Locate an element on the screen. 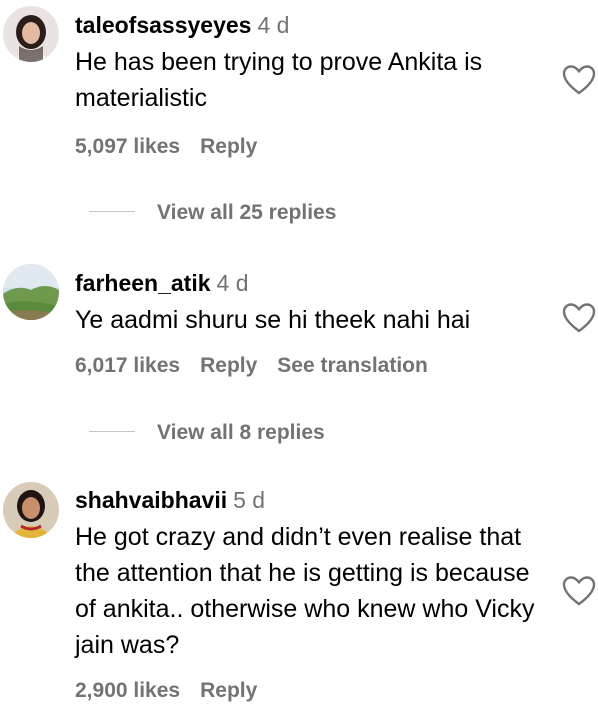  comment-meta: 6,017 likes Reply See translation is located at coordinates (261, 366).